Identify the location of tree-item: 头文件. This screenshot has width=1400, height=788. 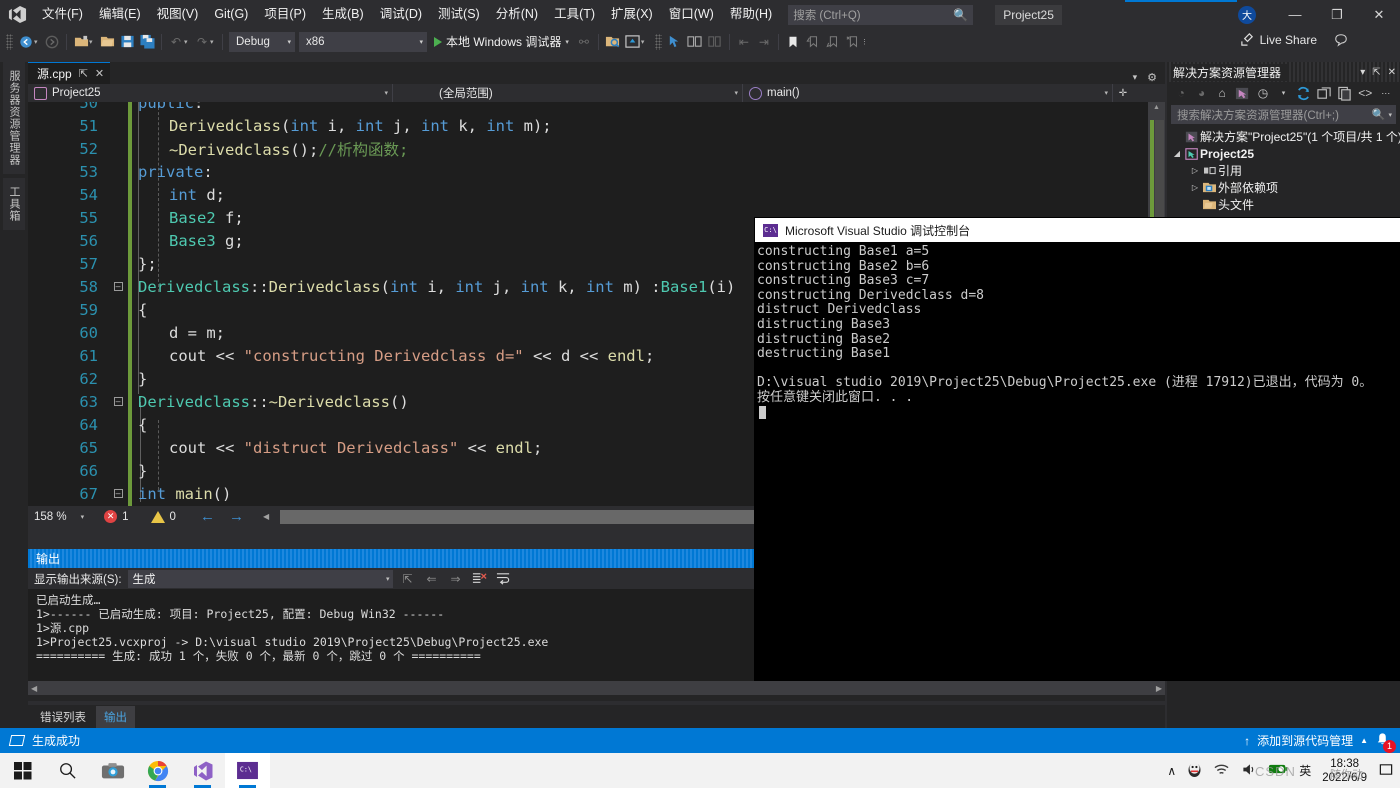
(1283, 204).